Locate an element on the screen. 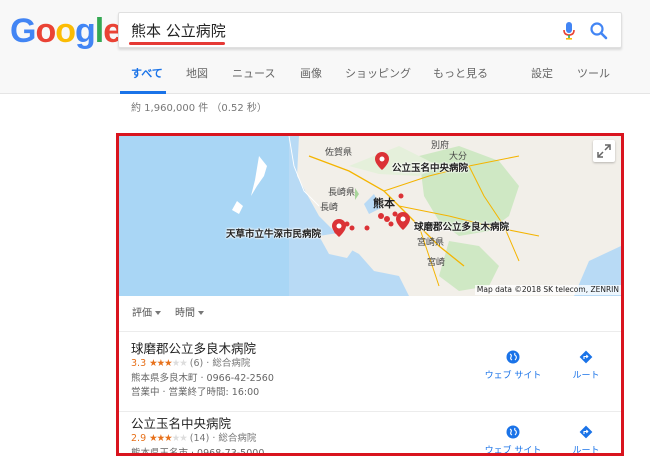 The width and height of the screenshot is (650, 460). tab-more: もっと見る is located at coordinates (460, 74).